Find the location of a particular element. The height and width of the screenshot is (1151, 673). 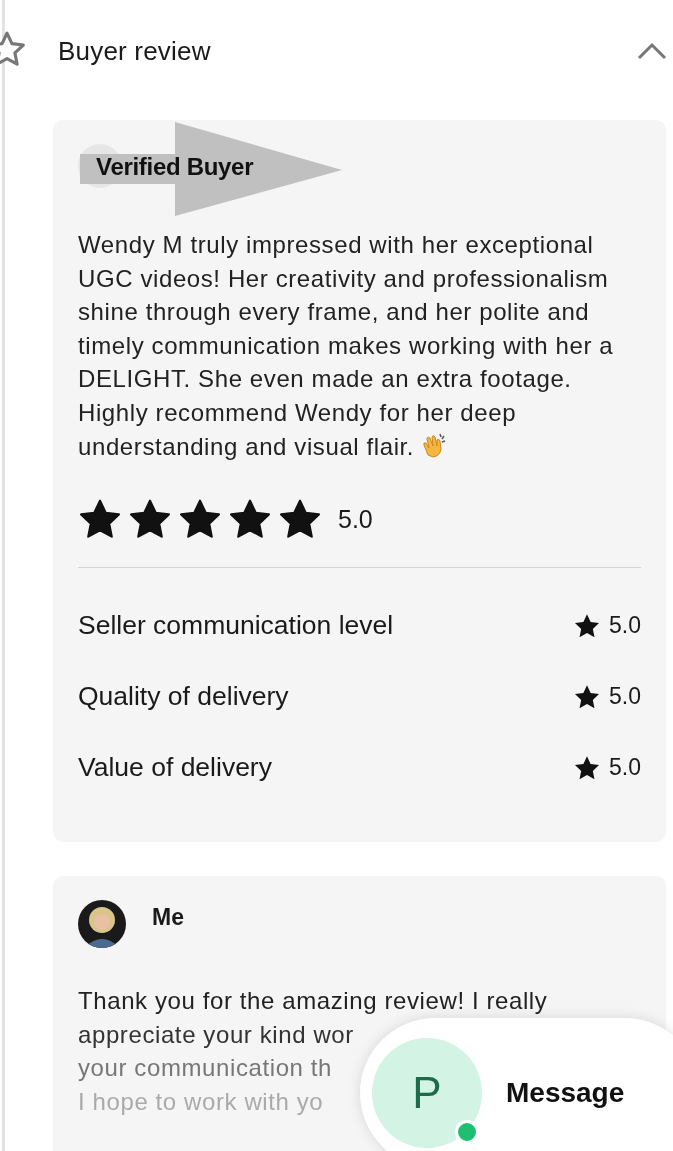

chevron-up-icon is located at coordinates (652, 51).